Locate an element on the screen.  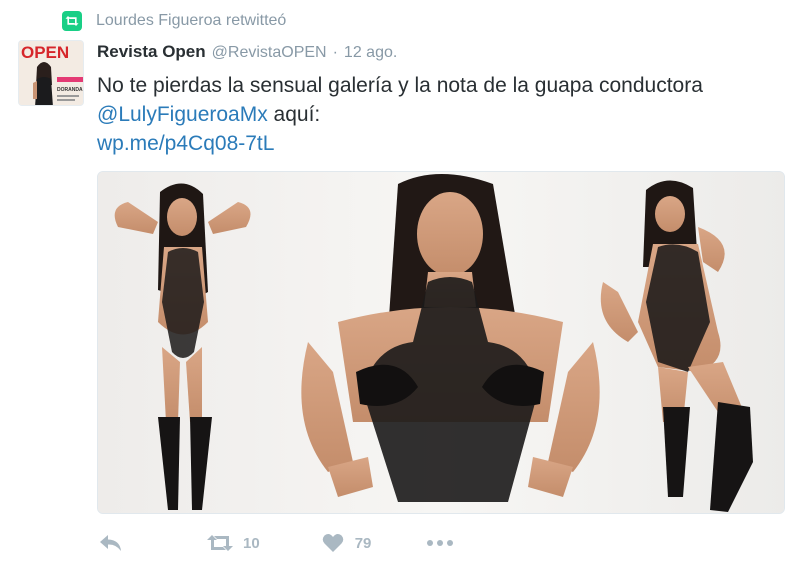
mention-link: @LulyFigueroaMx is located at coordinates (182, 114).